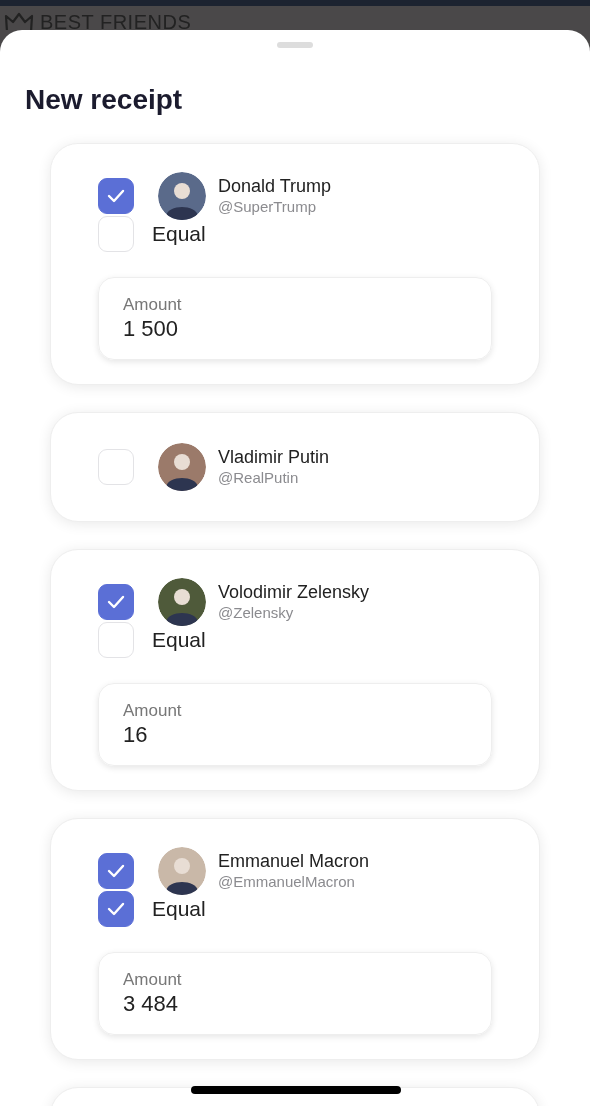 This screenshot has height=1106, width=590. What do you see at coordinates (295, 993) in the screenshot?
I see `amount-field: Amount 3 484` at bounding box center [295, 993].